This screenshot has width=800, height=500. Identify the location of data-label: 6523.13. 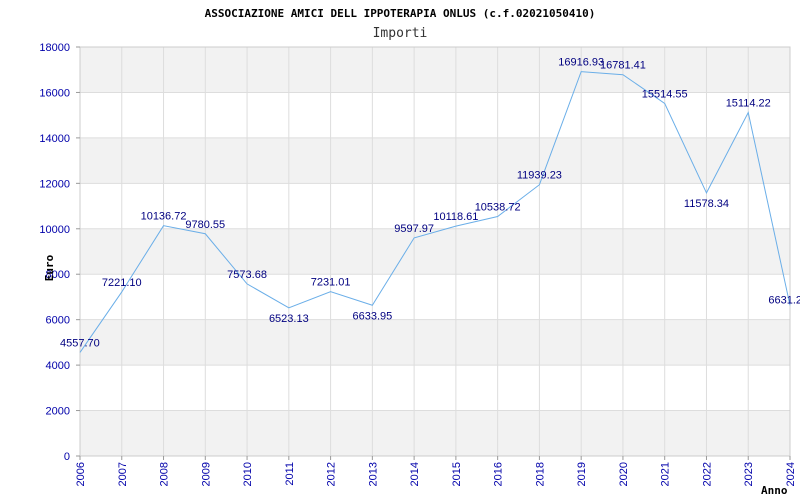
(289, 319).